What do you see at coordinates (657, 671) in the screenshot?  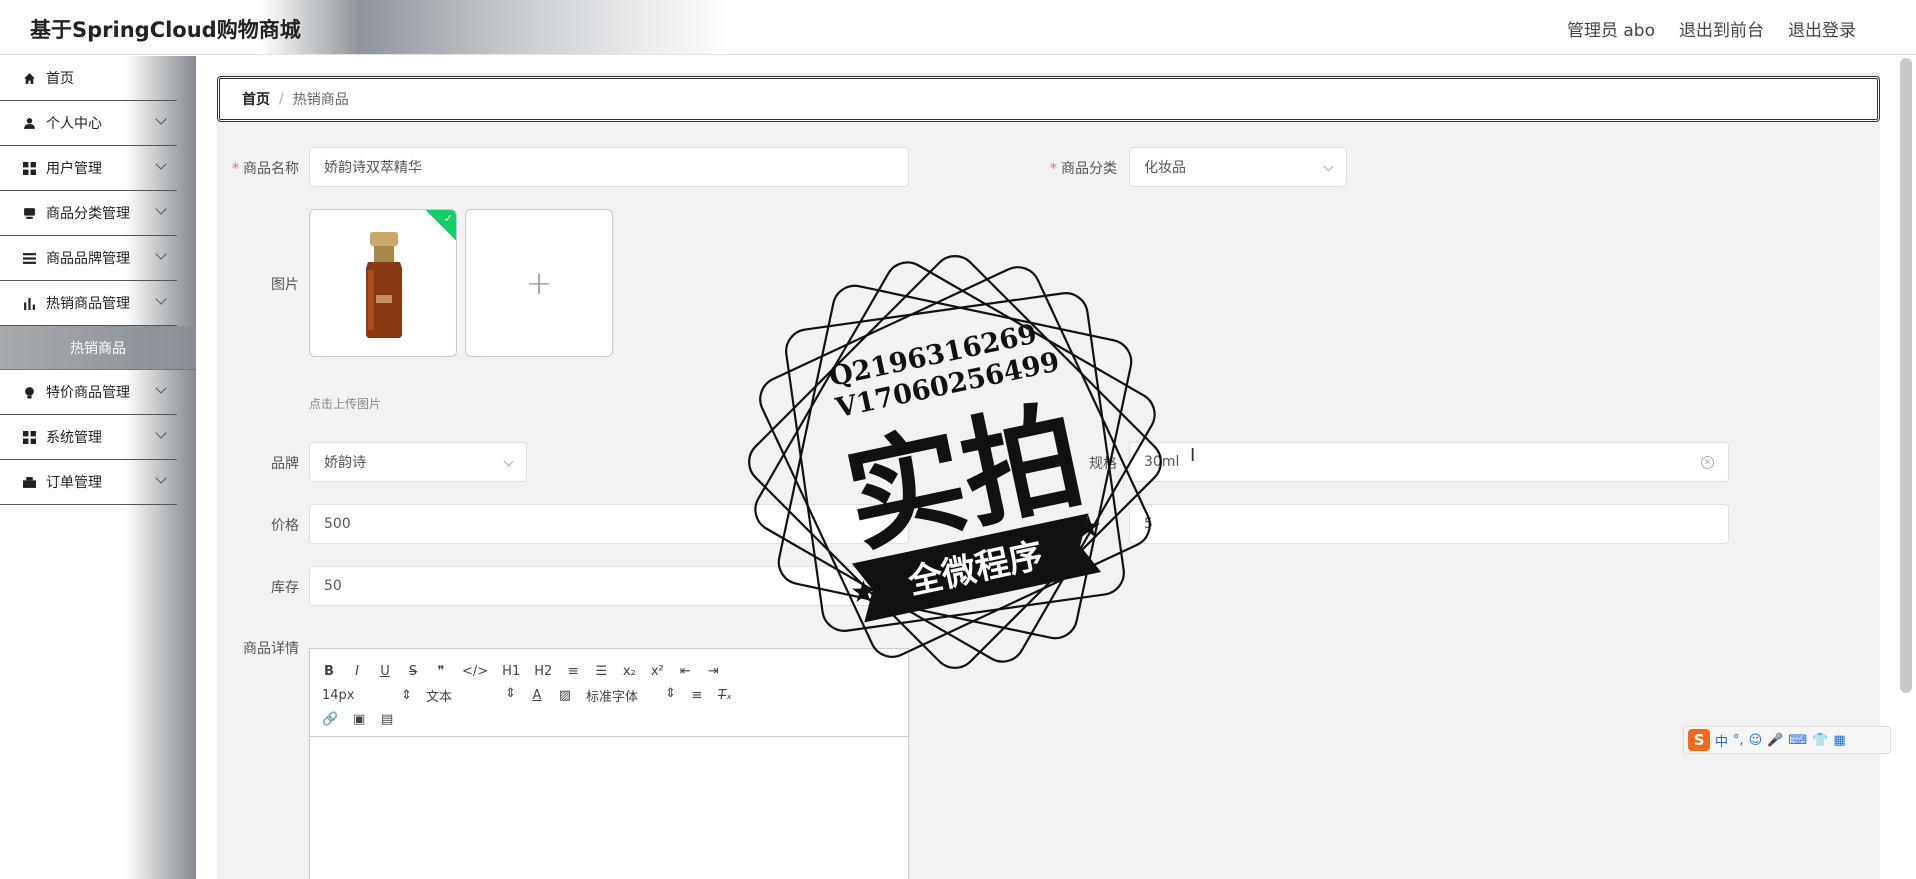 I see `superscript-button: x²` at bounding box center [657, 671].